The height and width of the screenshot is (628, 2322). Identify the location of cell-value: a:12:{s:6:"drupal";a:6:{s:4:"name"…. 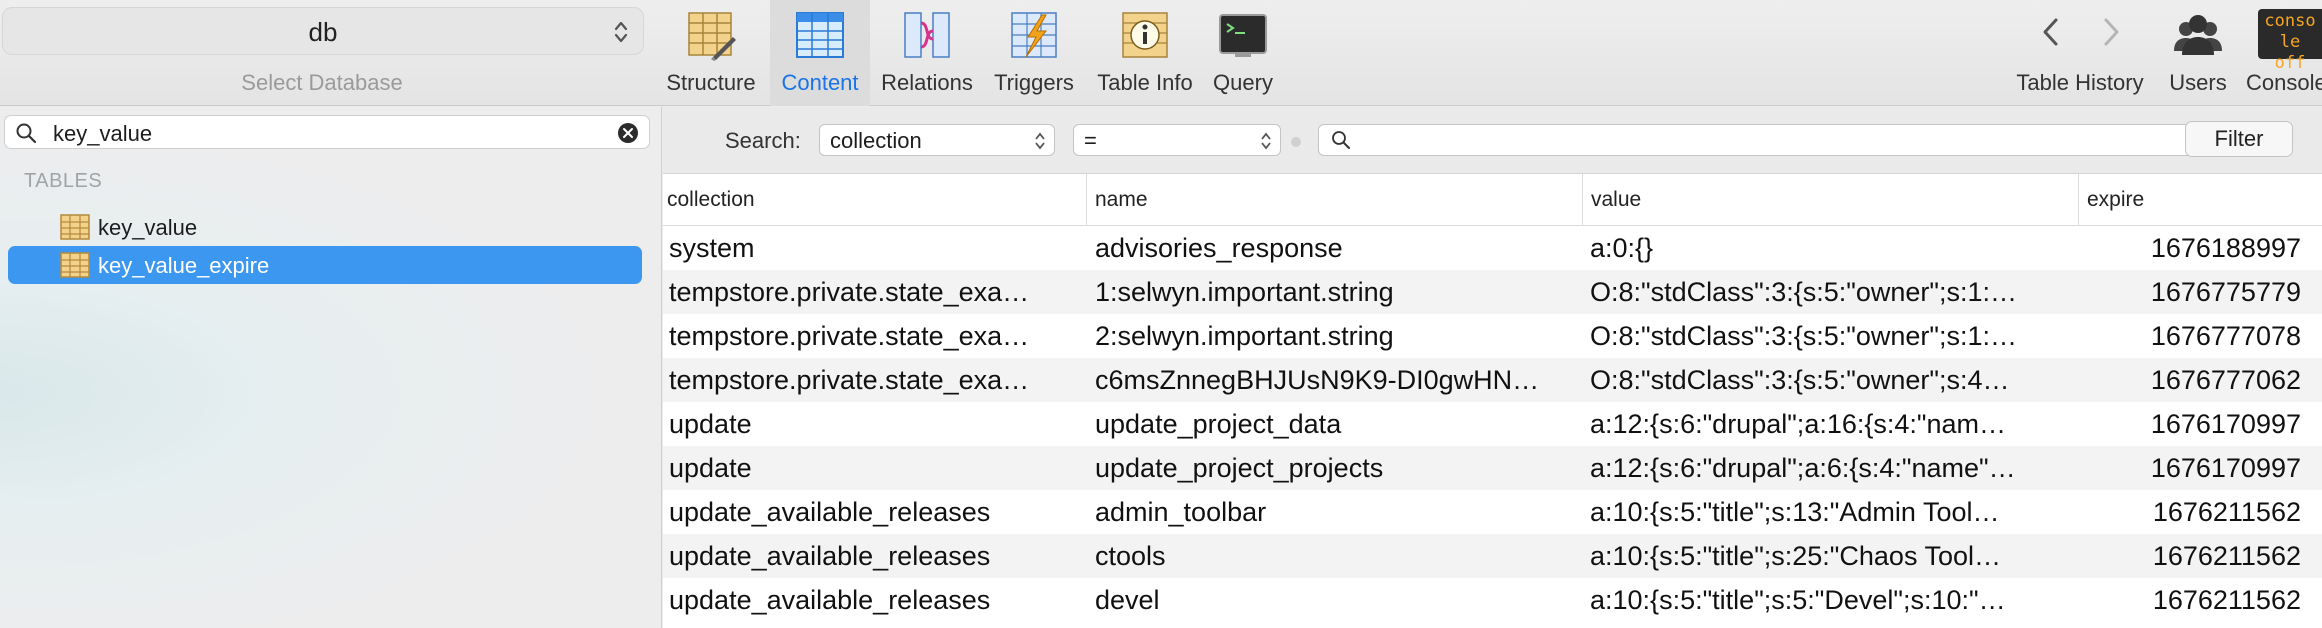
(1803, 468).